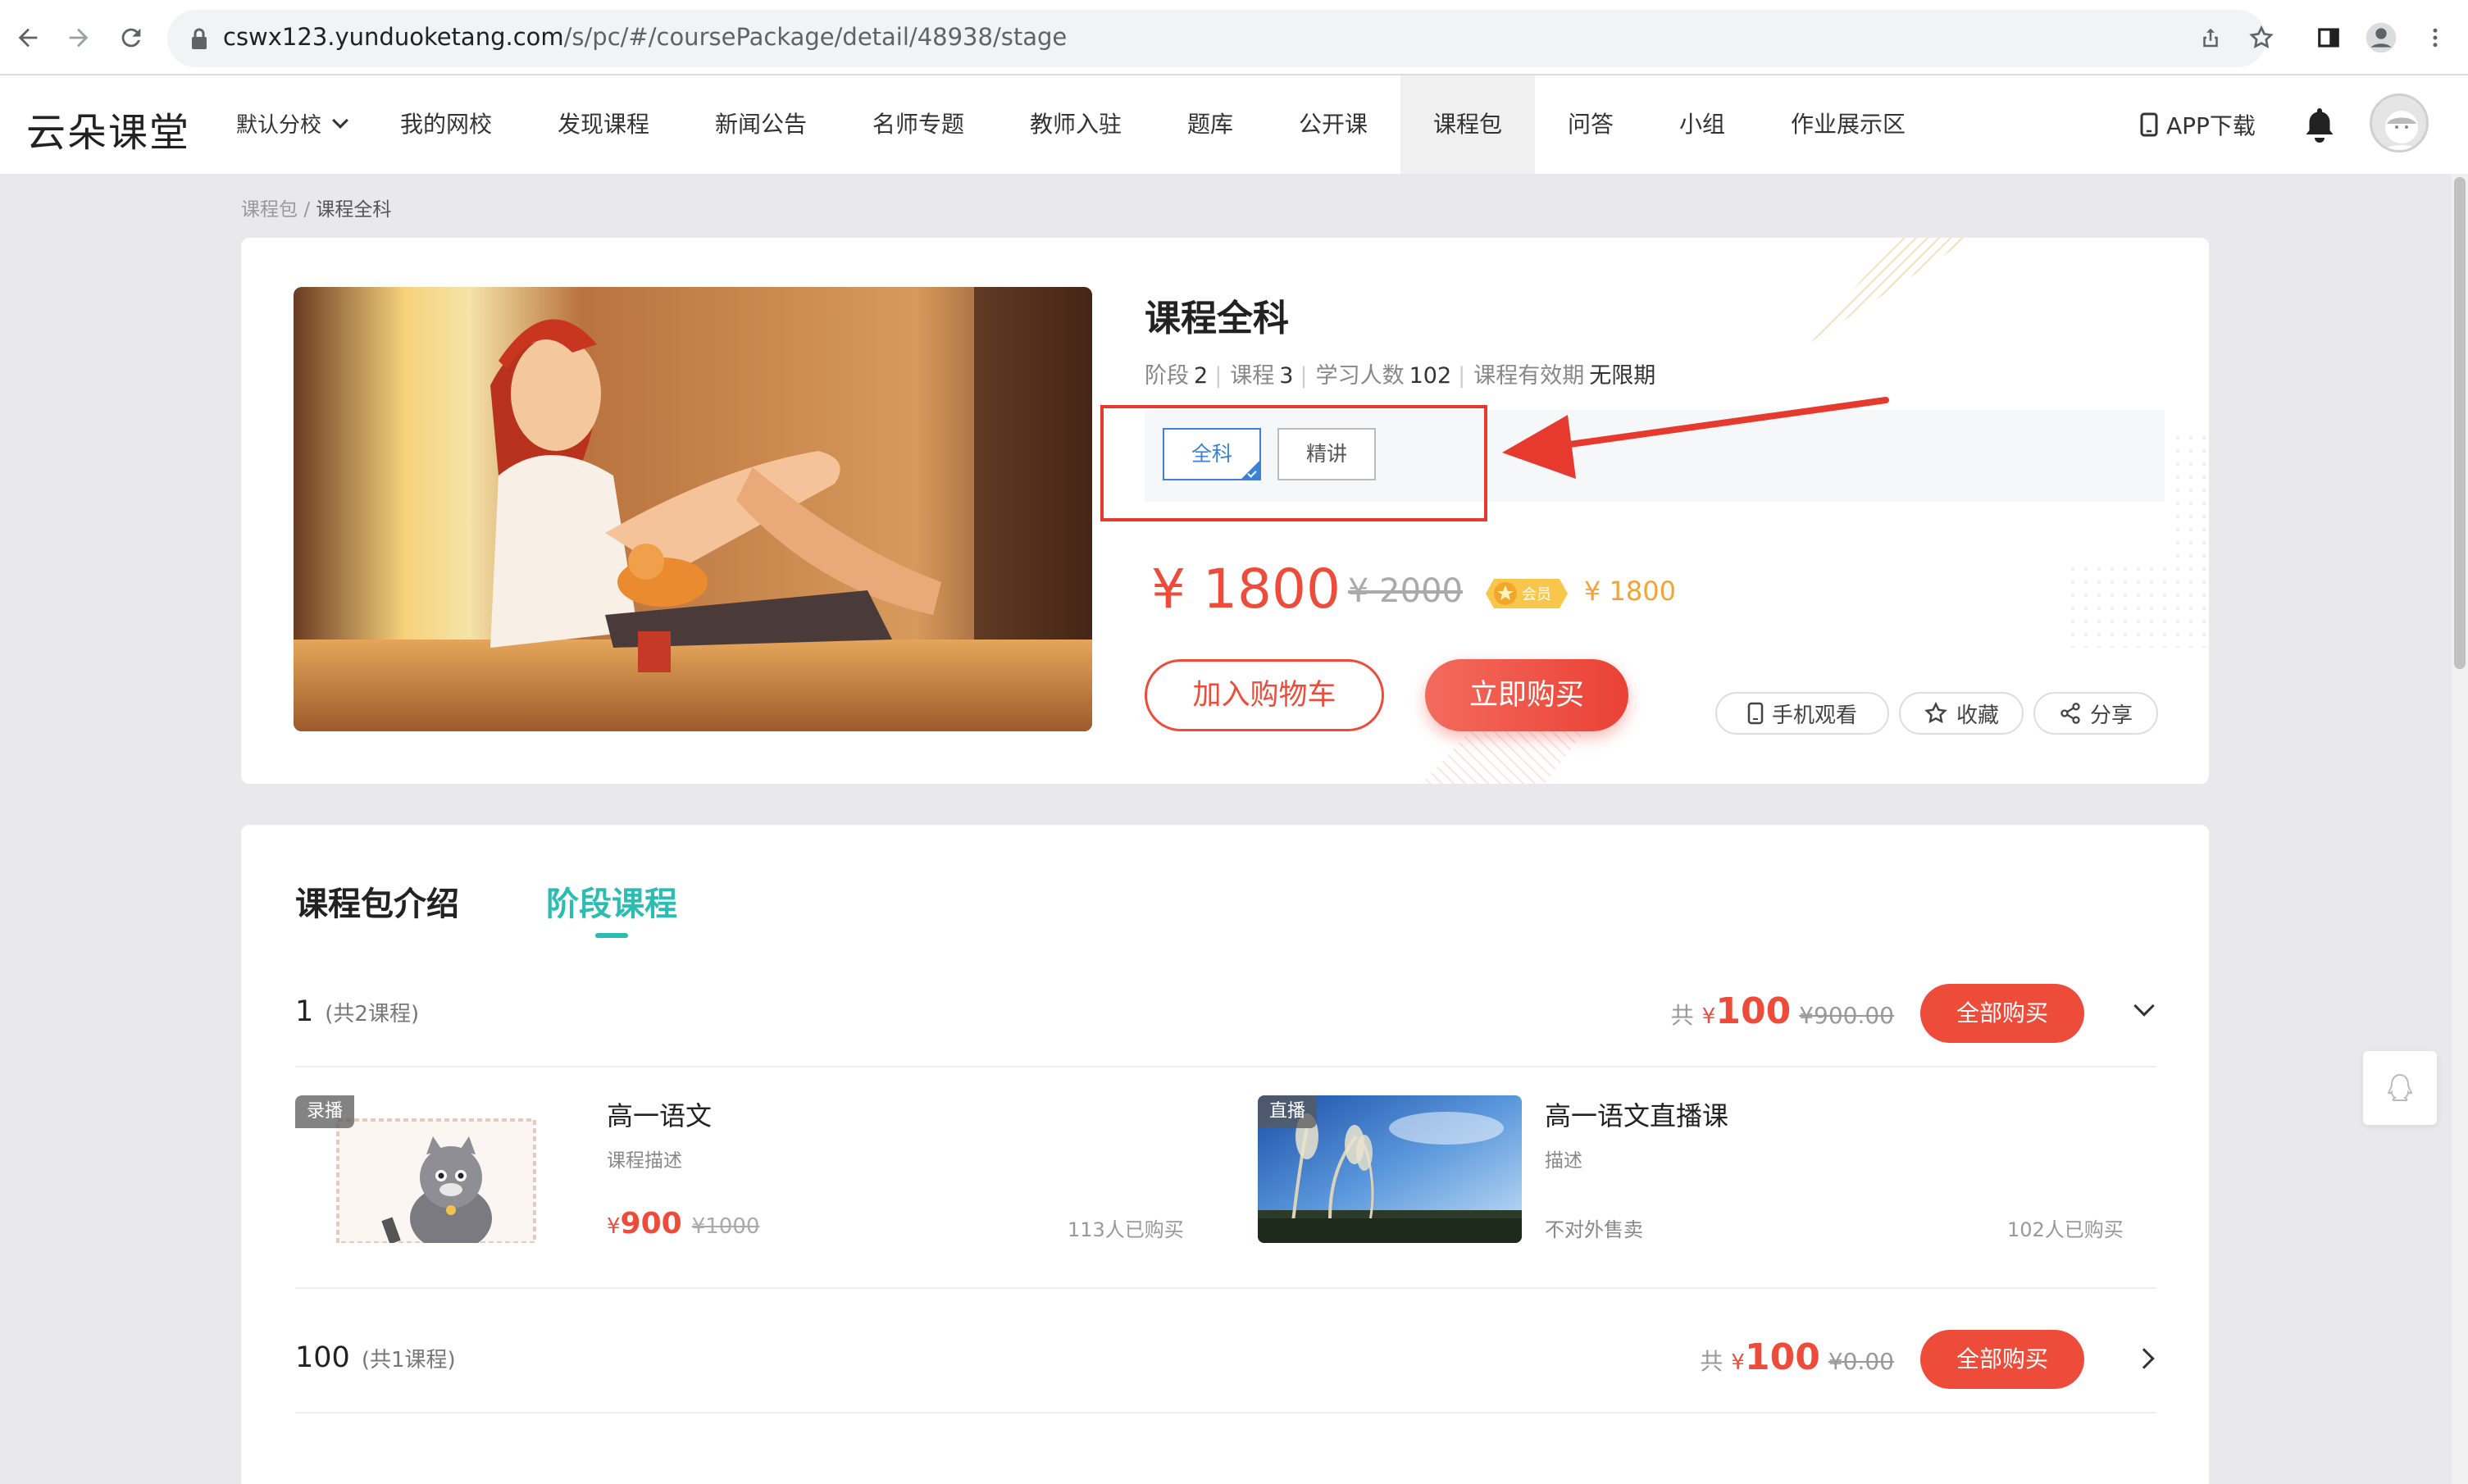 The image size is (2468, 1484). What do you see at coordinates (325, 1111) in the screenshot?
I see `thumb-tag-recorded: 录播` at bounding box center [325, 1111].